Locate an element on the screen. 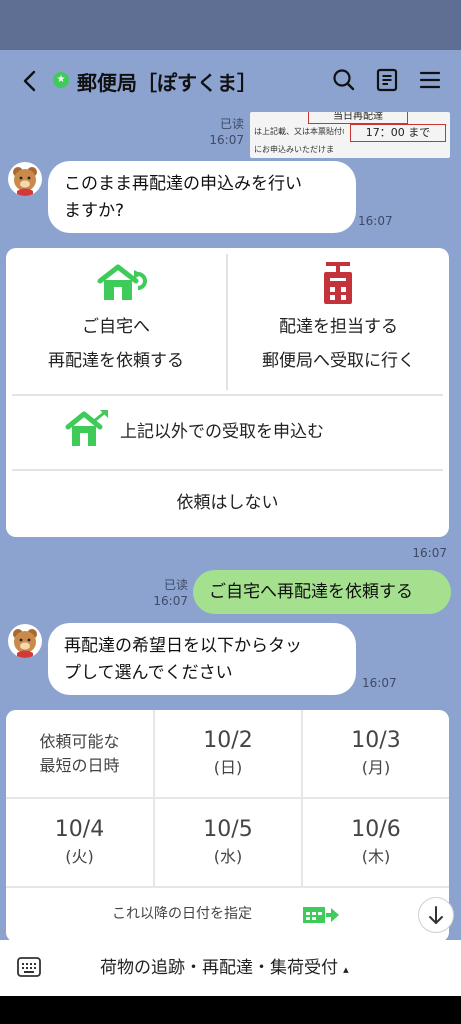 This screenshot has width=461, height=1024. date-value: 10/3 is located at coordinates (376, 740).